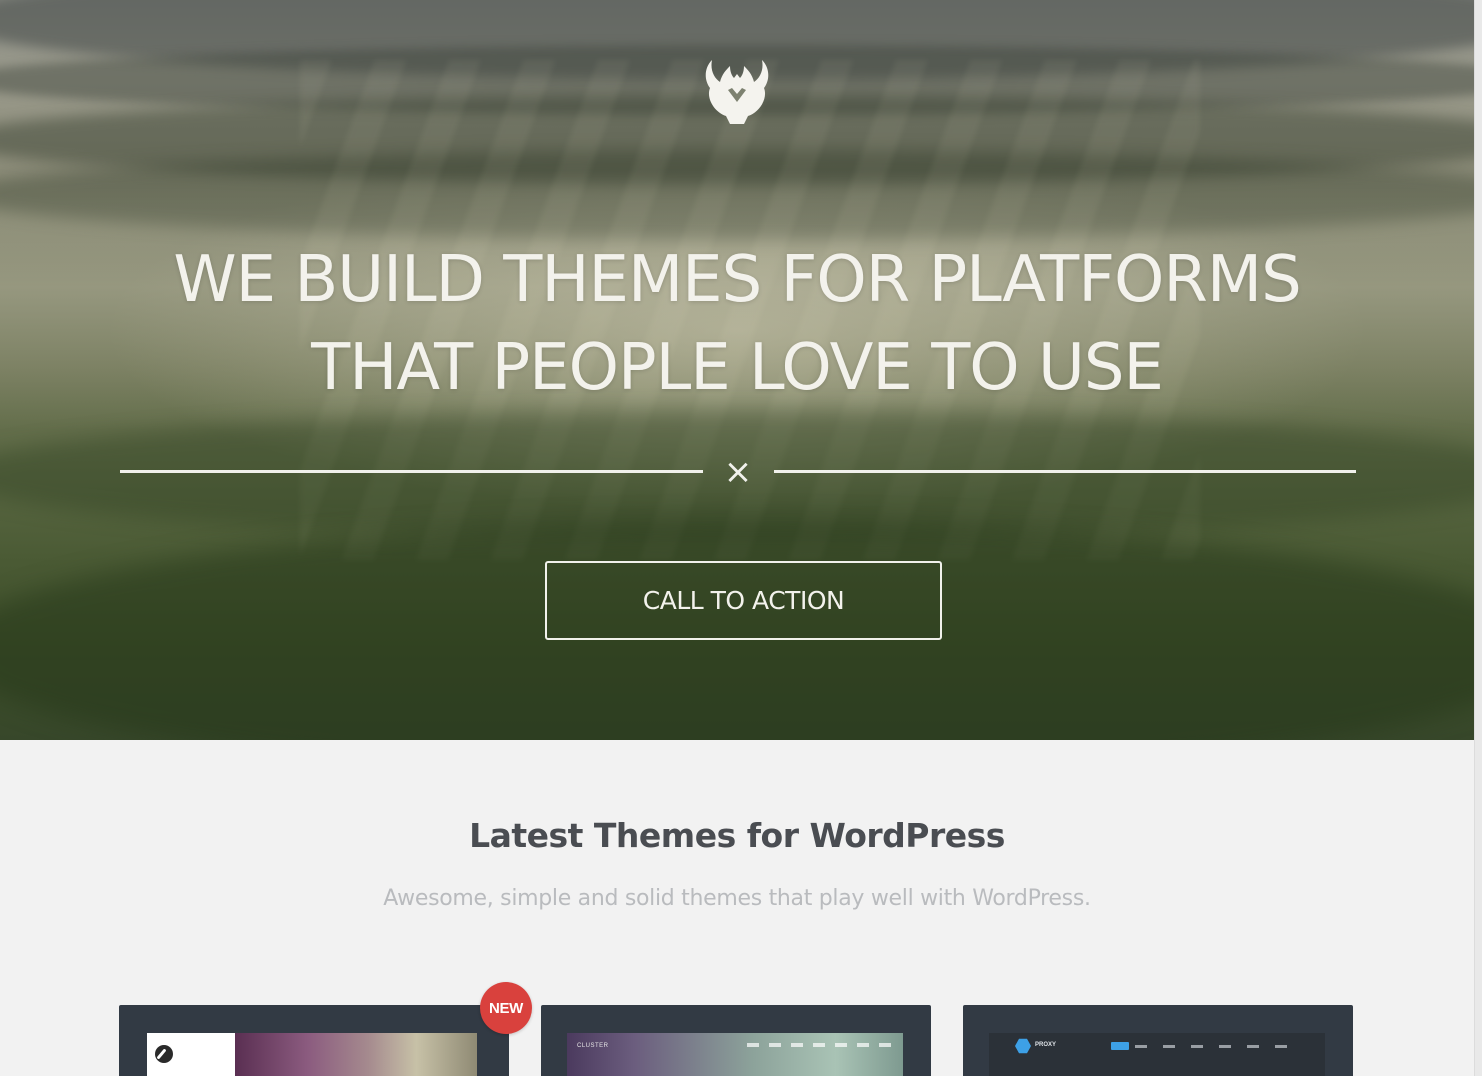  I want to click on theme-preview-active-tab, so click(1120, 1046).